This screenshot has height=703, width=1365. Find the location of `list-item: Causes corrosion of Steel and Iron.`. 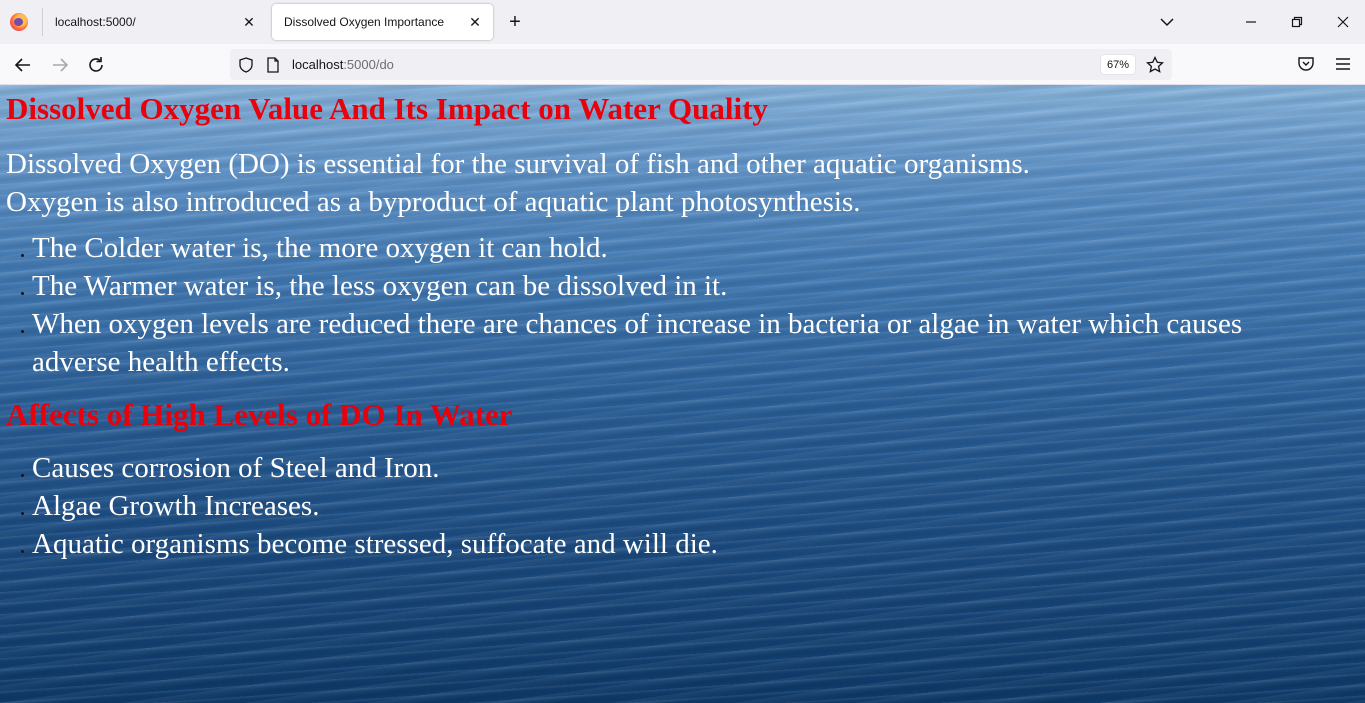

list-item: Causes corrosion of Steel and Iron. is located at coordinates (651, 468).